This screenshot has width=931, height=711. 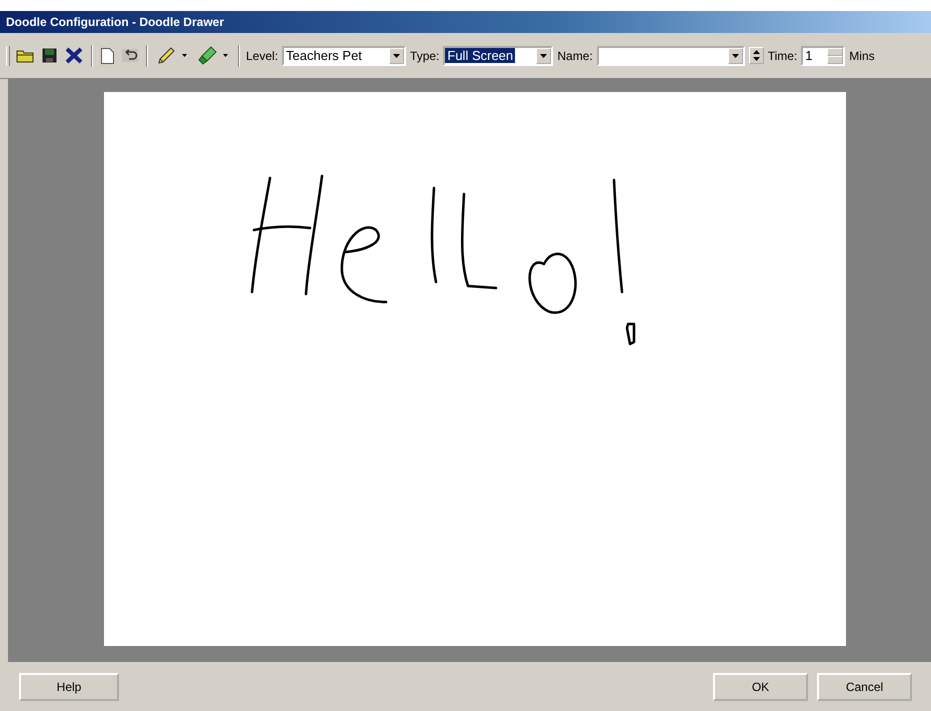 I want to click on page-icon, so click(x=107, y=56).